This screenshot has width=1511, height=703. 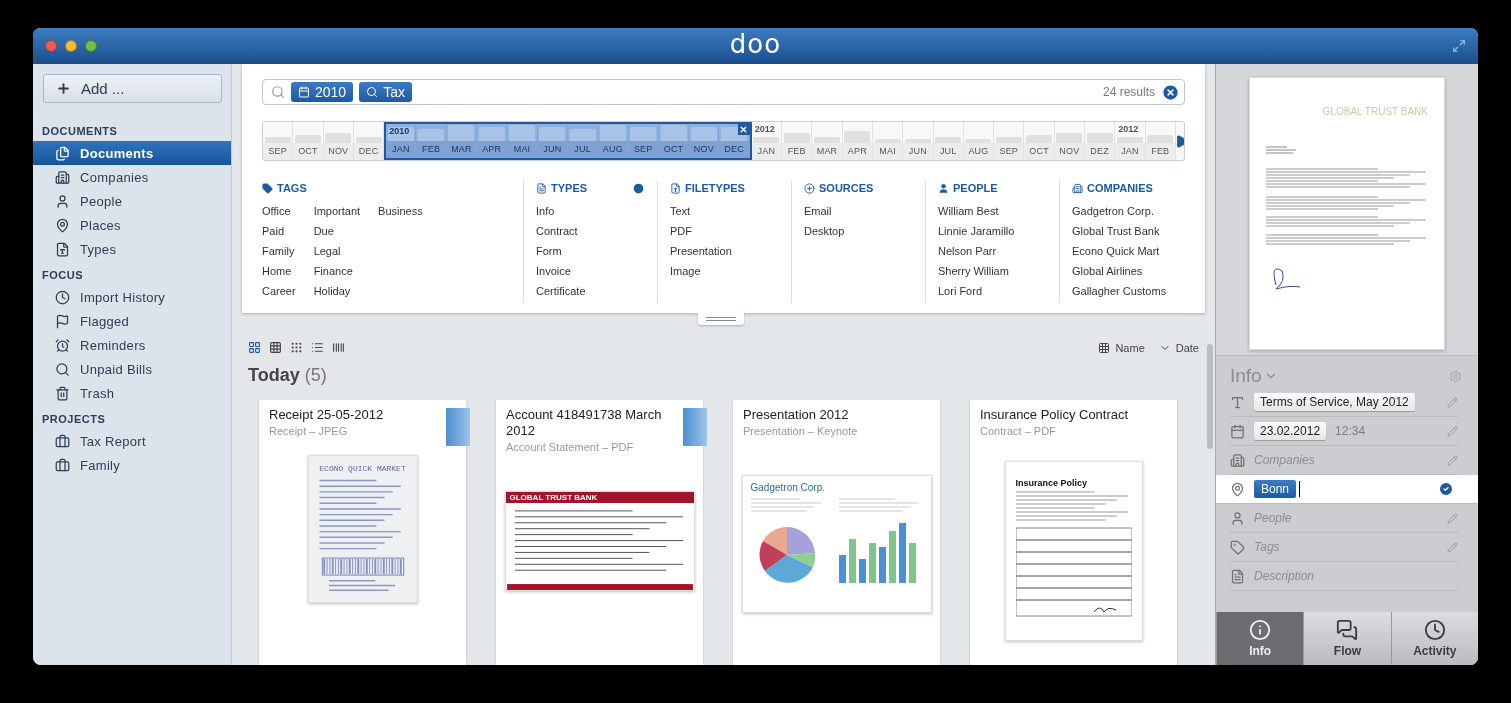 What do you see at coordinates (976, 273) in the screenshot?
I see `facet-item: Sherry William` at bounding box center [976, 273].